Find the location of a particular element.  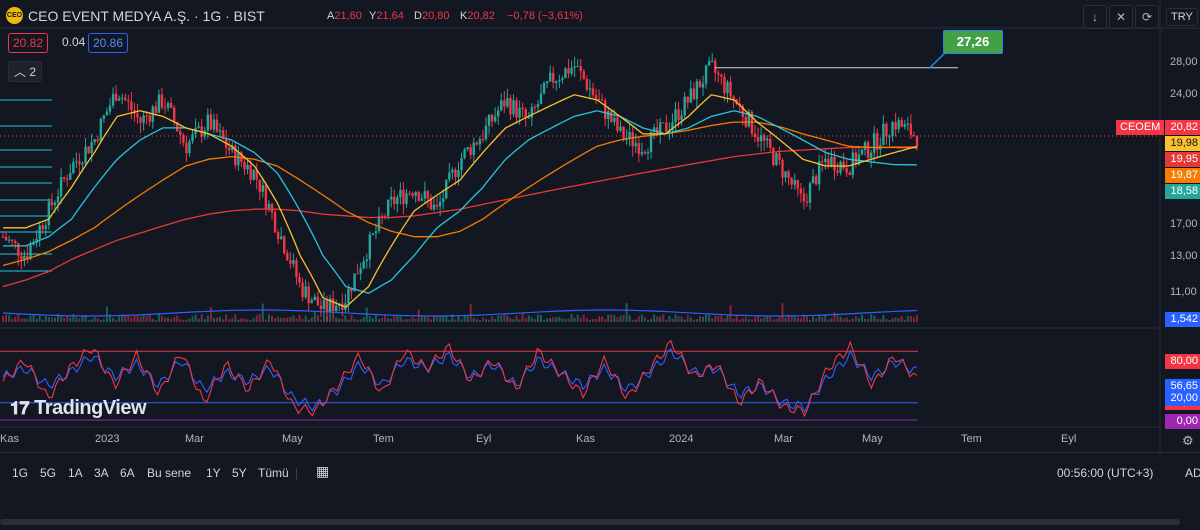

ohlc-open: A21,60 is located at coordinates (344, 16).